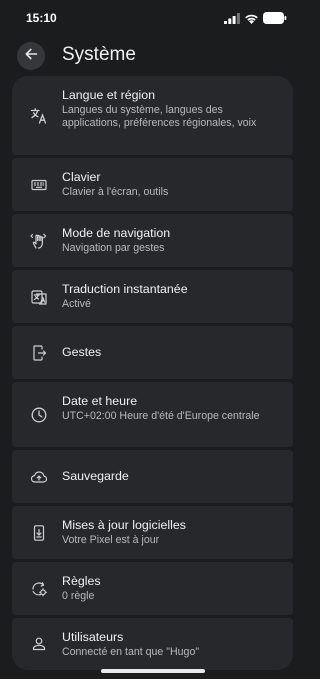  What do you see at coordinates (124, 525) in the screenshot?
I see `setting-label: Mises à jour logicielles` at bounding box center [124, 525].